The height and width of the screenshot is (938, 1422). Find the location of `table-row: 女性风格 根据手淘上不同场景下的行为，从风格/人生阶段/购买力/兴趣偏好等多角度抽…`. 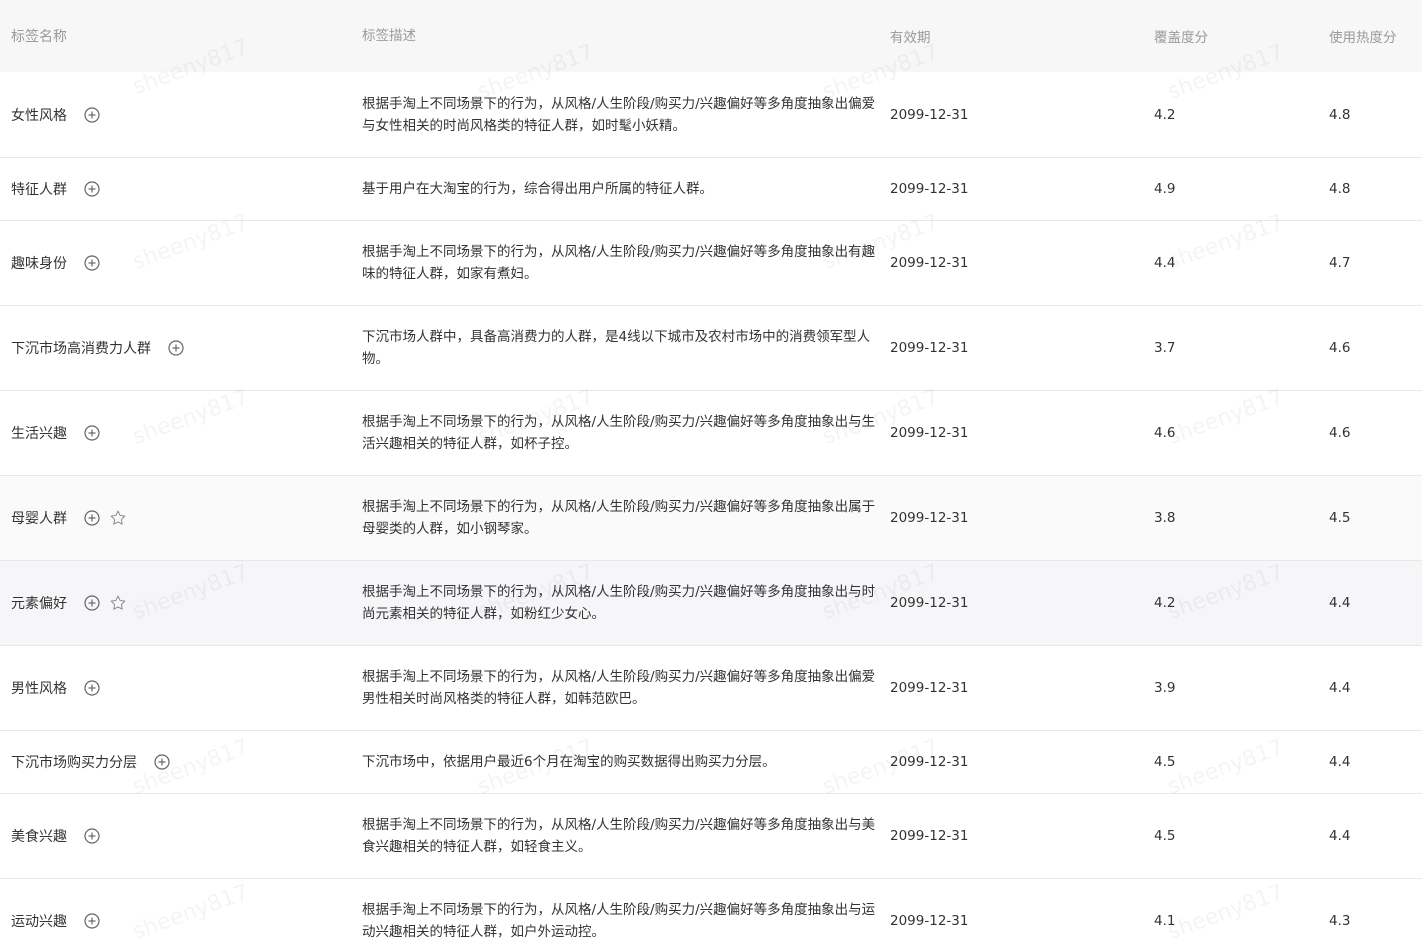

table-row: 女性风格 根据手淘上不同场景下的行为，从风格/人生阶段/购买力/兴趣偏好等多角度抽… is located at coordinates (711, 115).